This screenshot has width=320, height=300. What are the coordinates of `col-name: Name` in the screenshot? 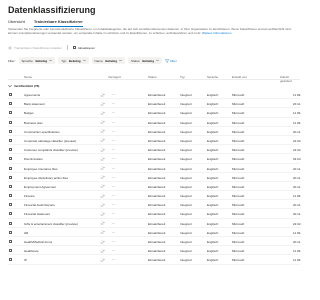 It's located at (28, 77).